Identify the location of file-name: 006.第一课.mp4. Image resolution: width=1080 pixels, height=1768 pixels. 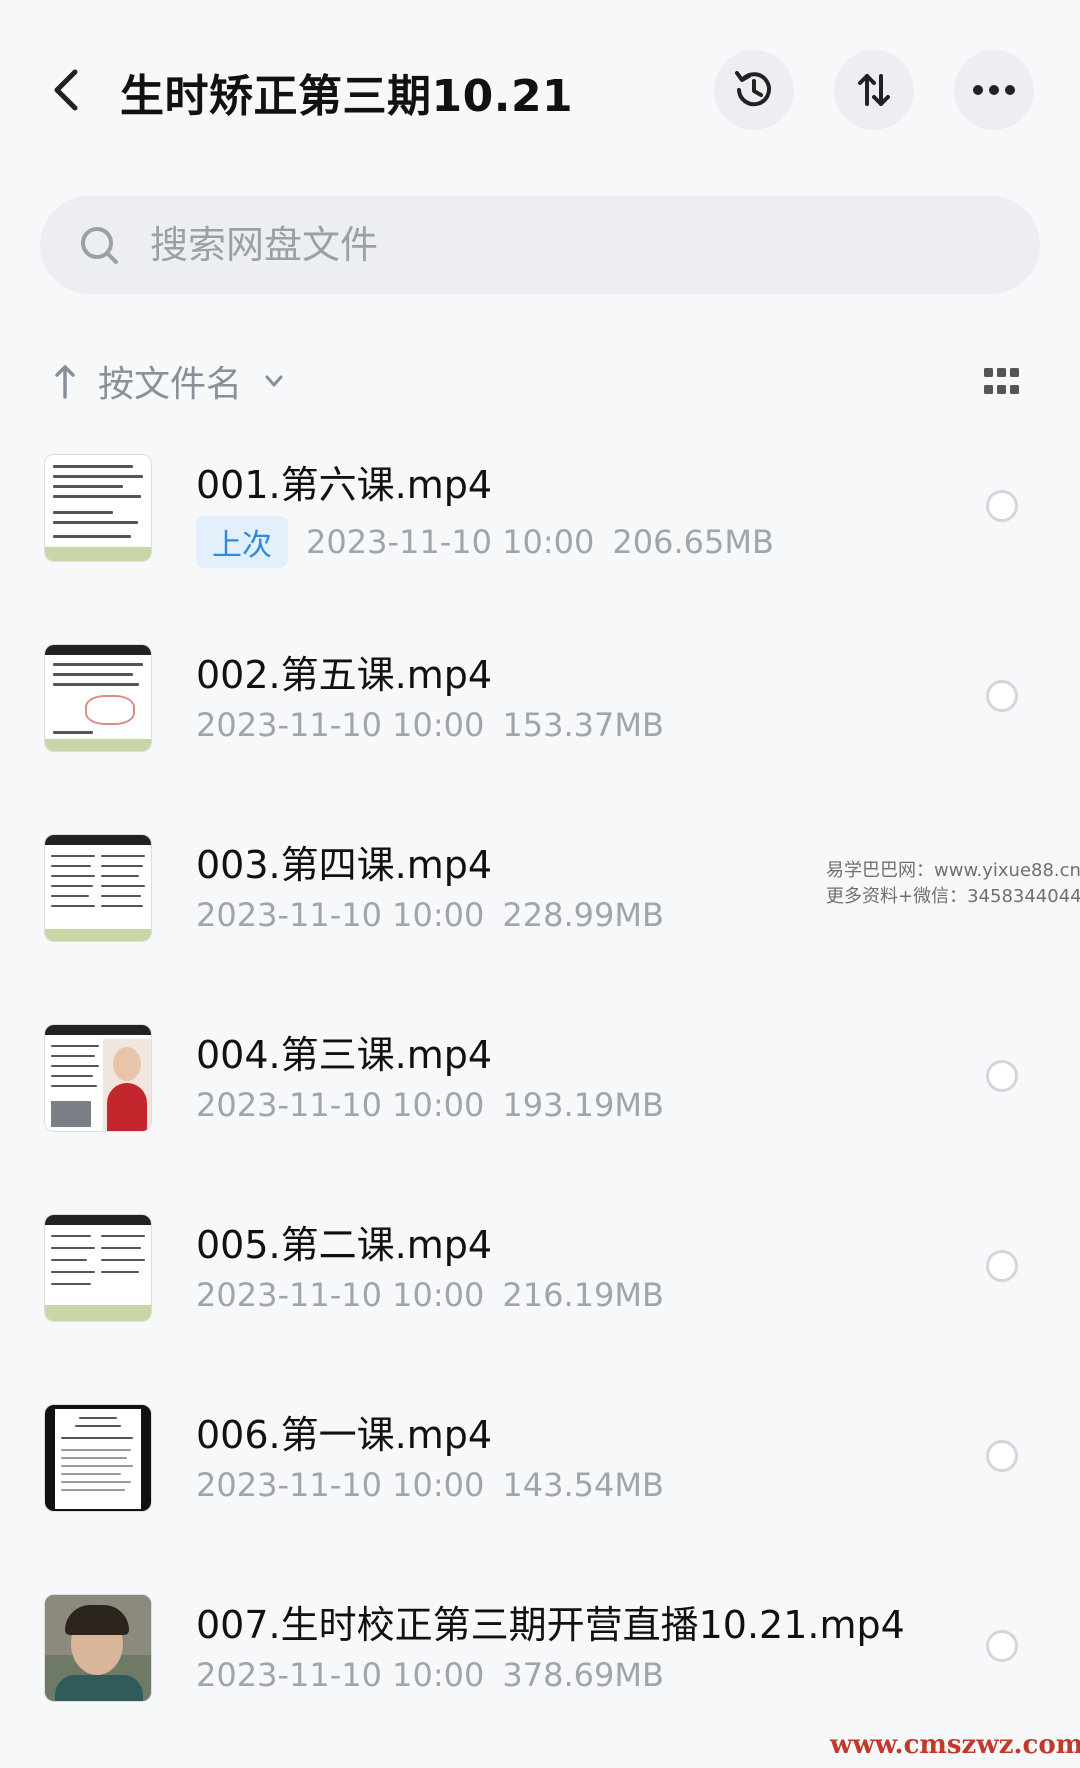
(344, 1435).